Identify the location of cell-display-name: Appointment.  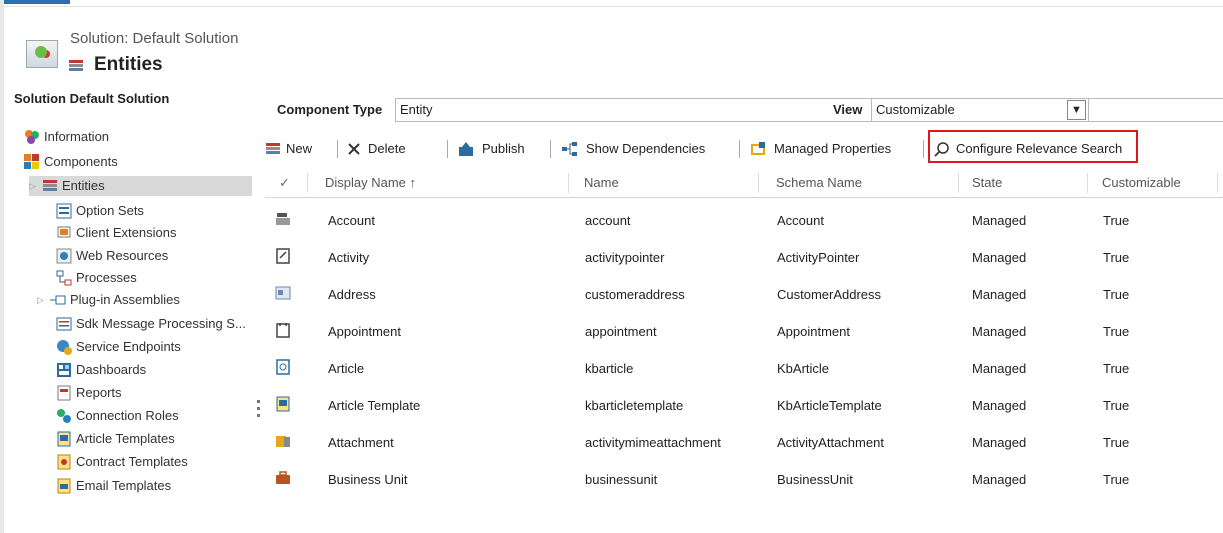
(364, 331).